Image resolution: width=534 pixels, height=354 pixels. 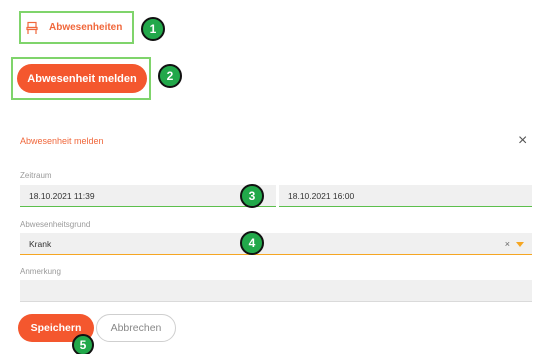 What do you see at coordinates (170, 76) in the screenshot?
I see `step-callout-2: 2` at bounding box center [170, 76].